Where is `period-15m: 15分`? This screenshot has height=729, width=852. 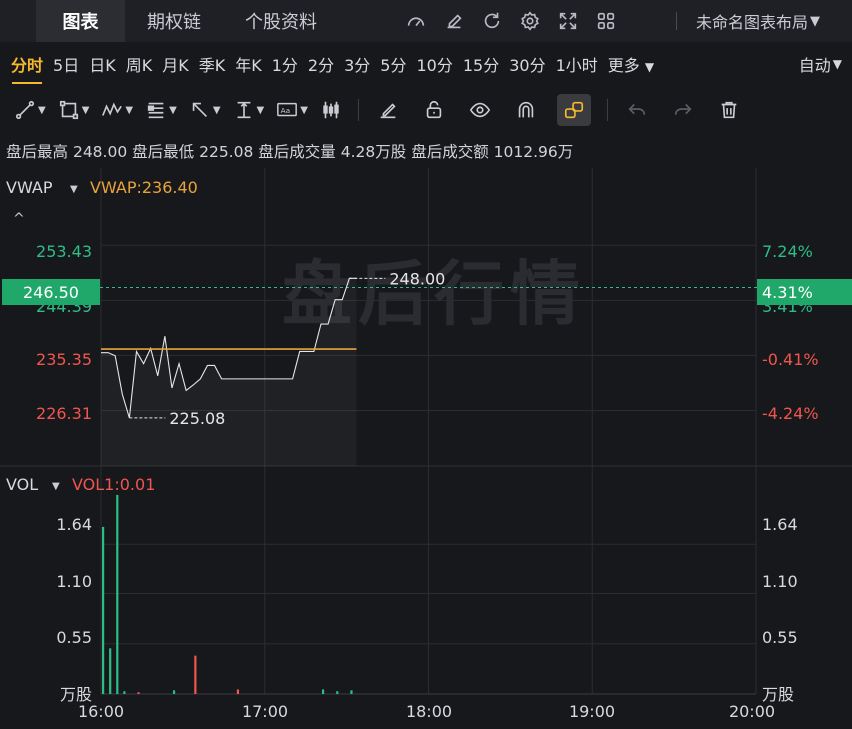 period-15m: 15分 is located at coordinates (481, 64).